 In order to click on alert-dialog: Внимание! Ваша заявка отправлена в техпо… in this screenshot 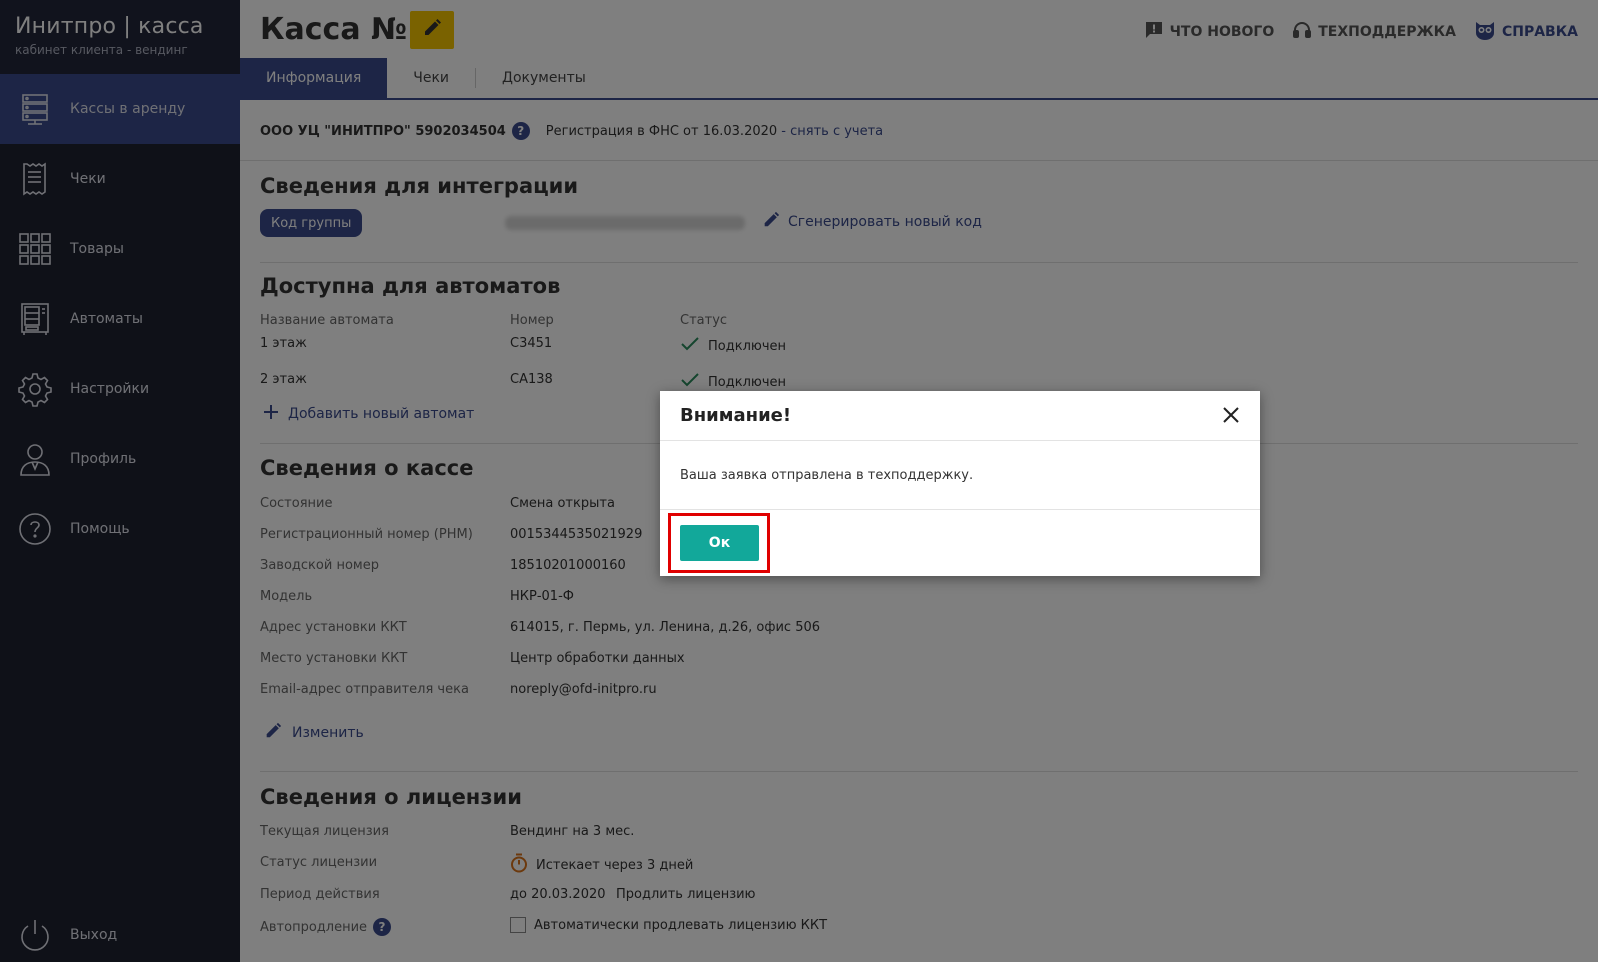, I will do `click(960, 483)`.